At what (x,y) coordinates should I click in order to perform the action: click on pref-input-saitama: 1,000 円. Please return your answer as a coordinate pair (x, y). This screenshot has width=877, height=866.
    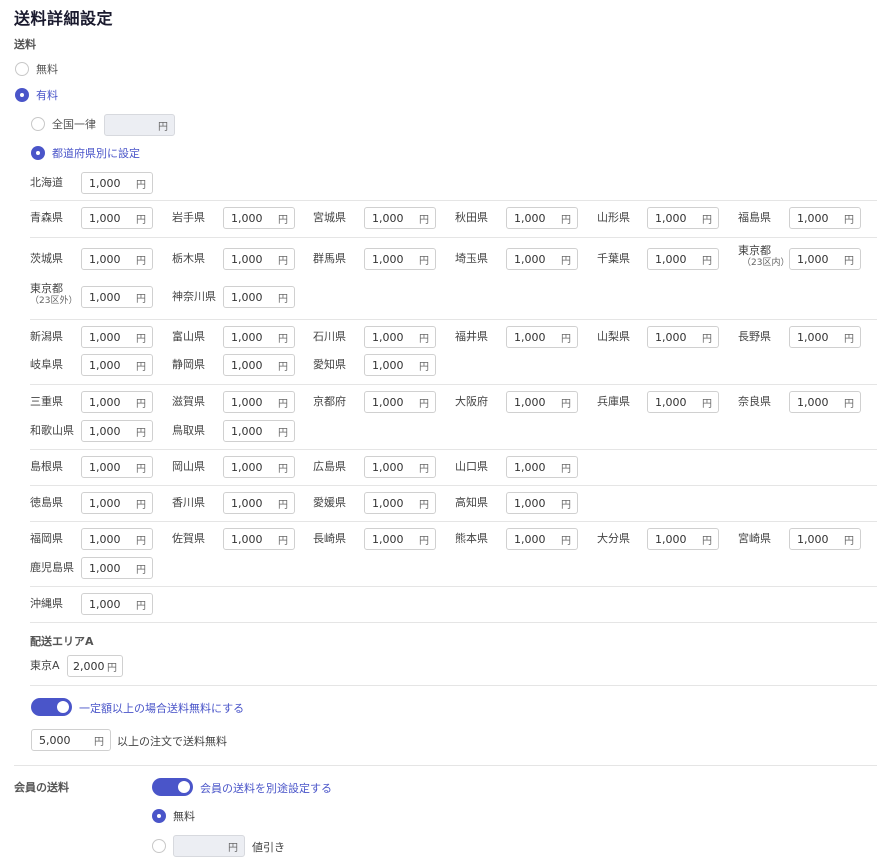
    Looking at the image, I should click on (542, 259).